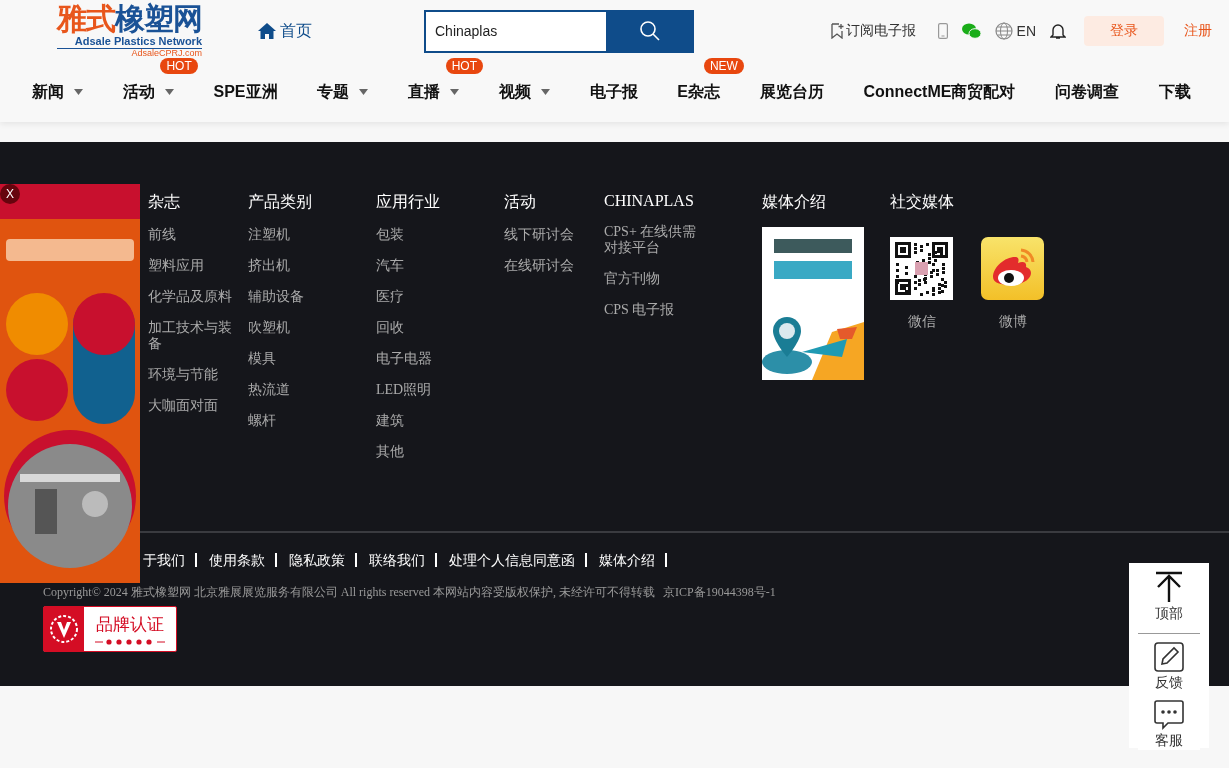 Image resolution: width=1229 pixels, height=768 pixels. Describe the element at coordinates (301, 297) in the screenshot. I see `footer-link: 辅助设备` at that location.